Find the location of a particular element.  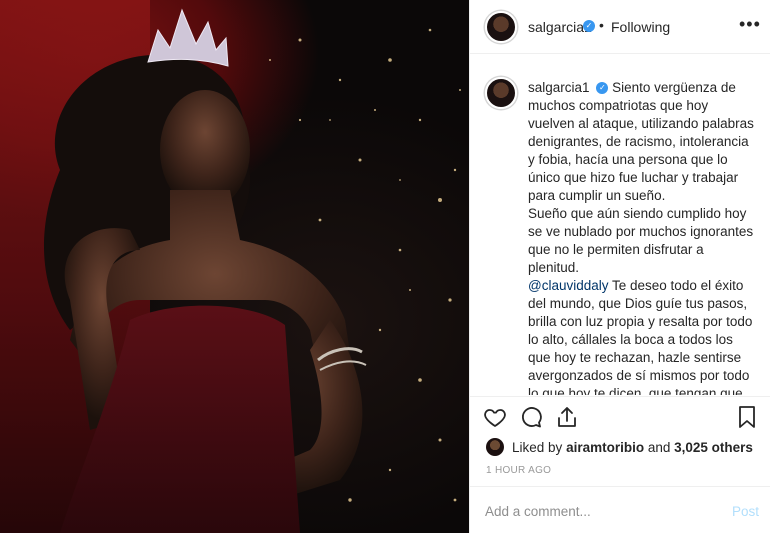

likes-others-link: 3,025 others is located at coordinates (713, 447).